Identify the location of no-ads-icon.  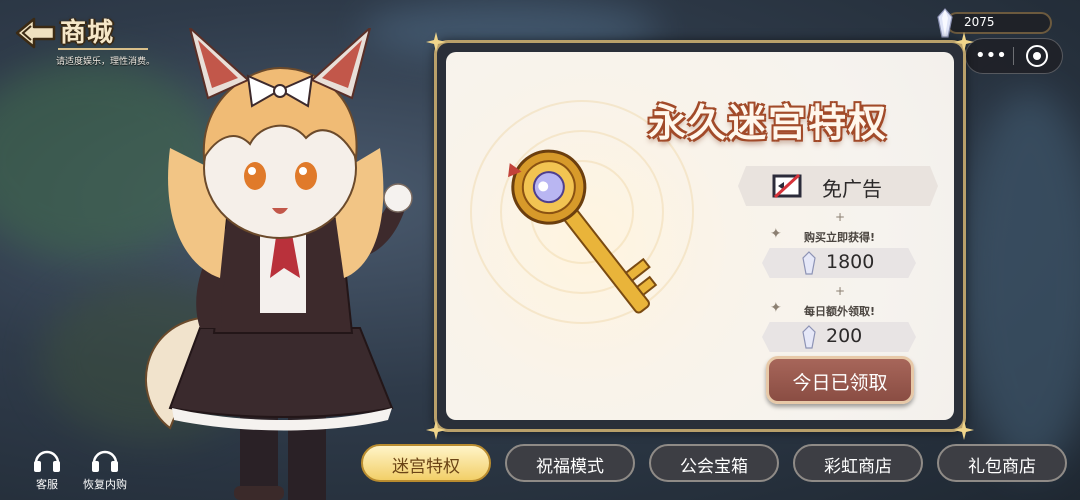
(787, 186).